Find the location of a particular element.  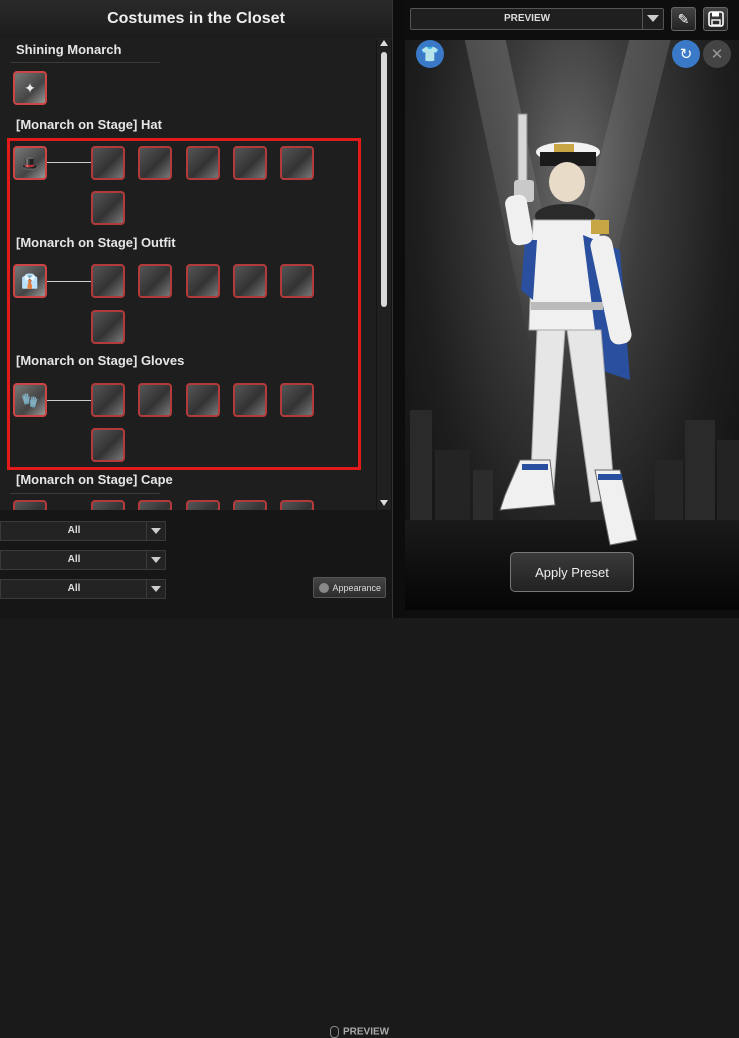

character-figure is located at coordinates (568, 329).